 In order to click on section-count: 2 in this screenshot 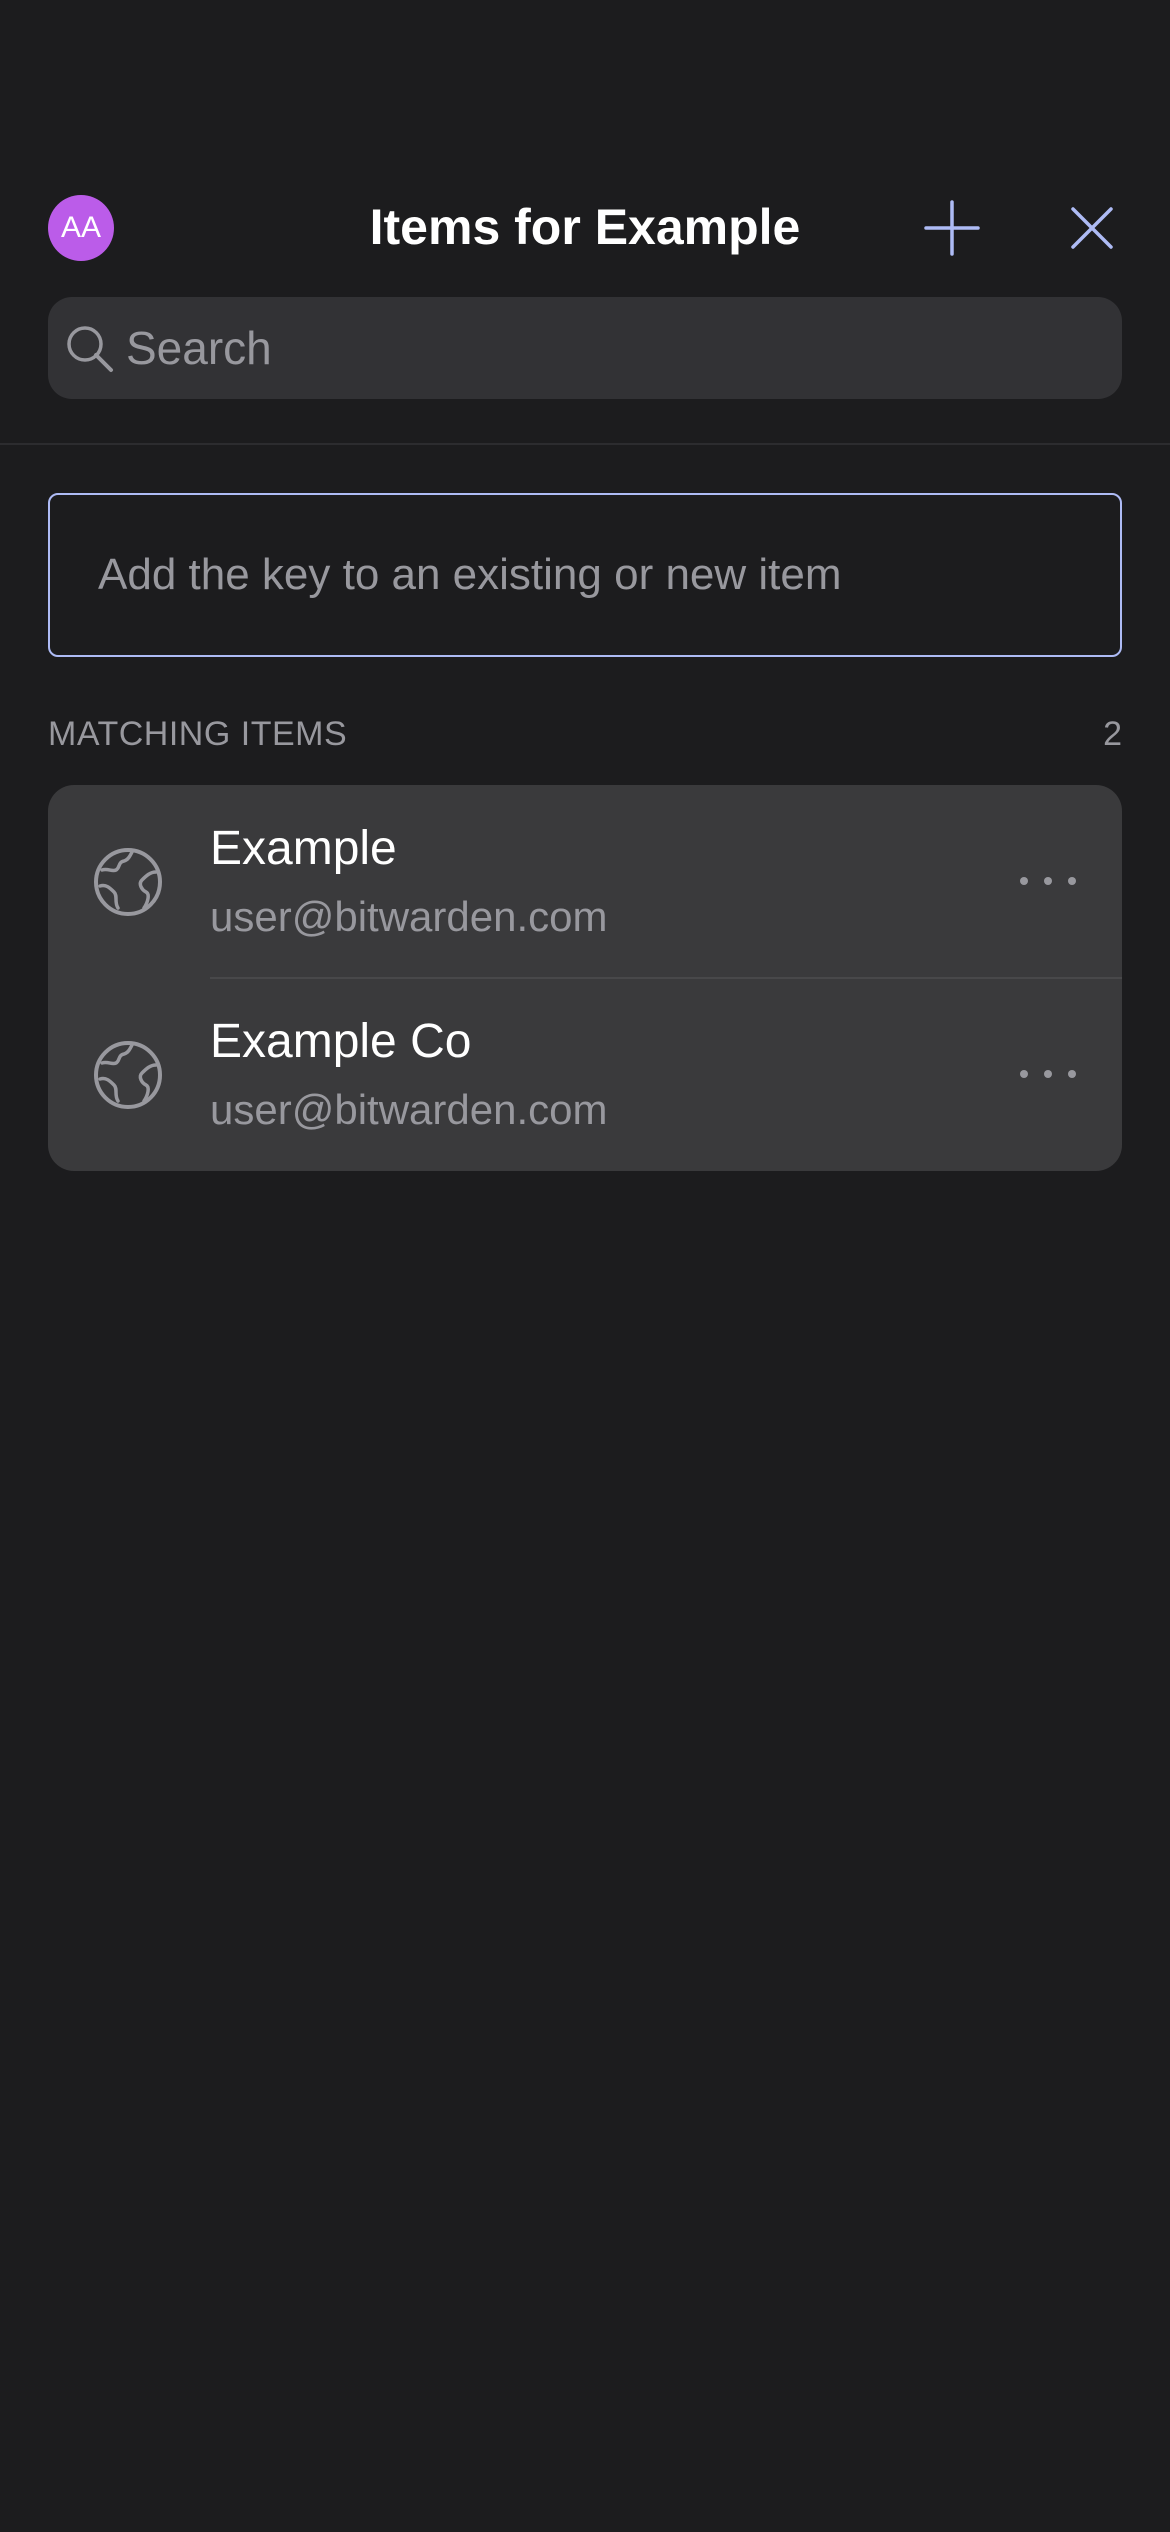, I will do `click(1112, 734)`.